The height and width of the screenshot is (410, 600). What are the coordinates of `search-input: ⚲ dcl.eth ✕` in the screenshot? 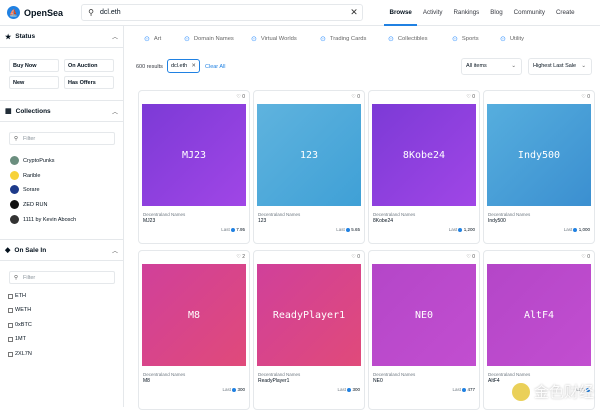 It's located at (222, 12).